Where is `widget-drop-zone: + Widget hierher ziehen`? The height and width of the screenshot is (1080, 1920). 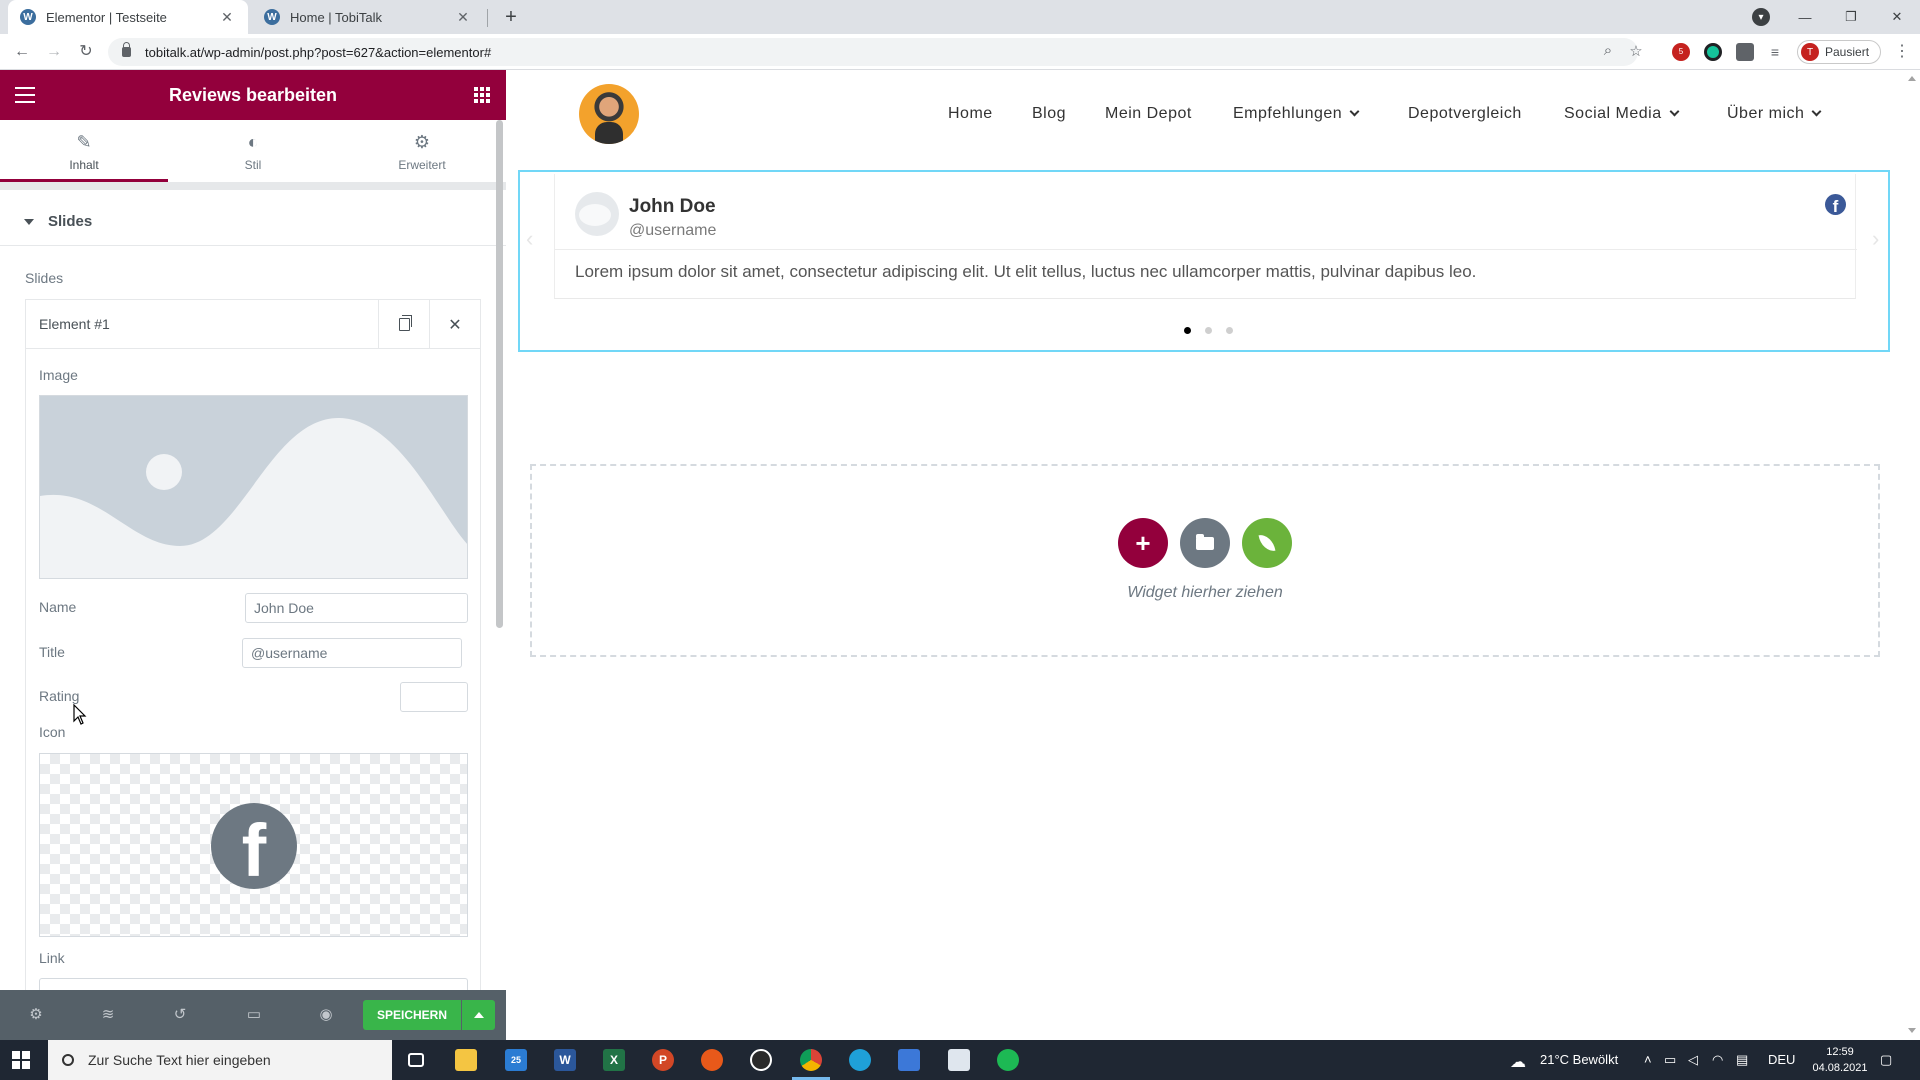 widget-drop-zone: + Widget hierher ziehen is located at coordinates (1205, 560).